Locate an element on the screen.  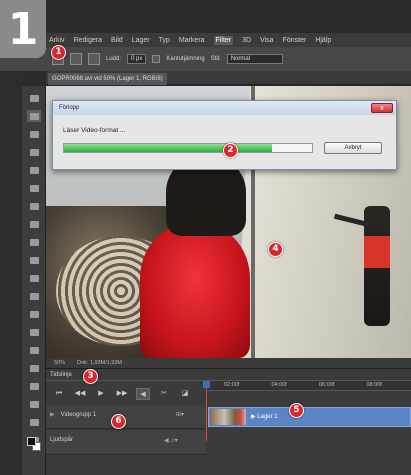
audio-track-header is located at coordinates (126, 443).